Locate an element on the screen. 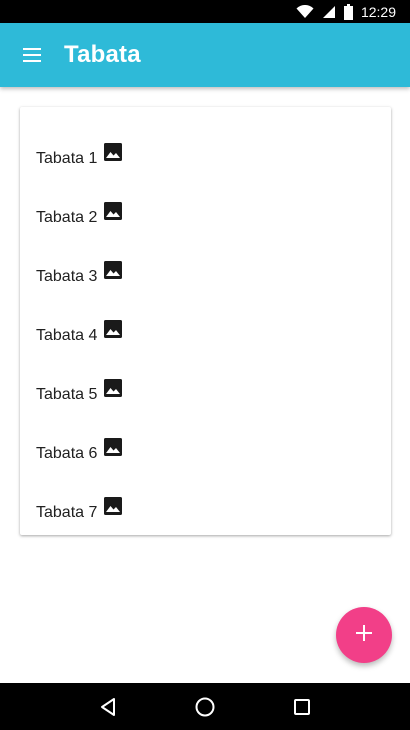 This screenshot has height=730, width=410. signal-icon is located at coordinates (329, 12).